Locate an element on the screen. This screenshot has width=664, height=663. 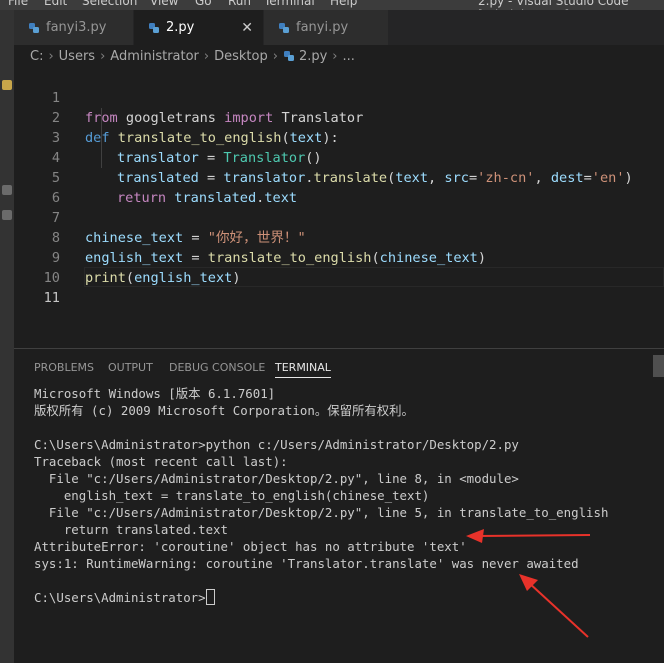
arrow-to-error-icon is located at coordinates (528, 536).